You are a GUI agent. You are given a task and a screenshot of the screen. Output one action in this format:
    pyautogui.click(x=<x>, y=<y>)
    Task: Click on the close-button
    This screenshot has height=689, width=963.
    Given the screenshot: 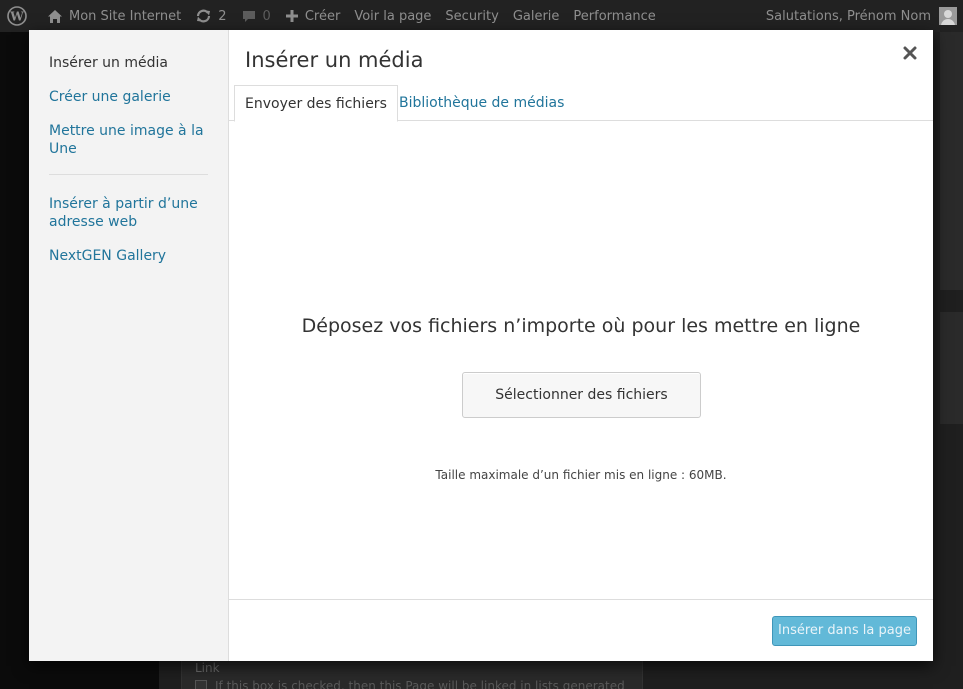 What is the action you would take?
    pyautogui.click(x=910, y=53)
    